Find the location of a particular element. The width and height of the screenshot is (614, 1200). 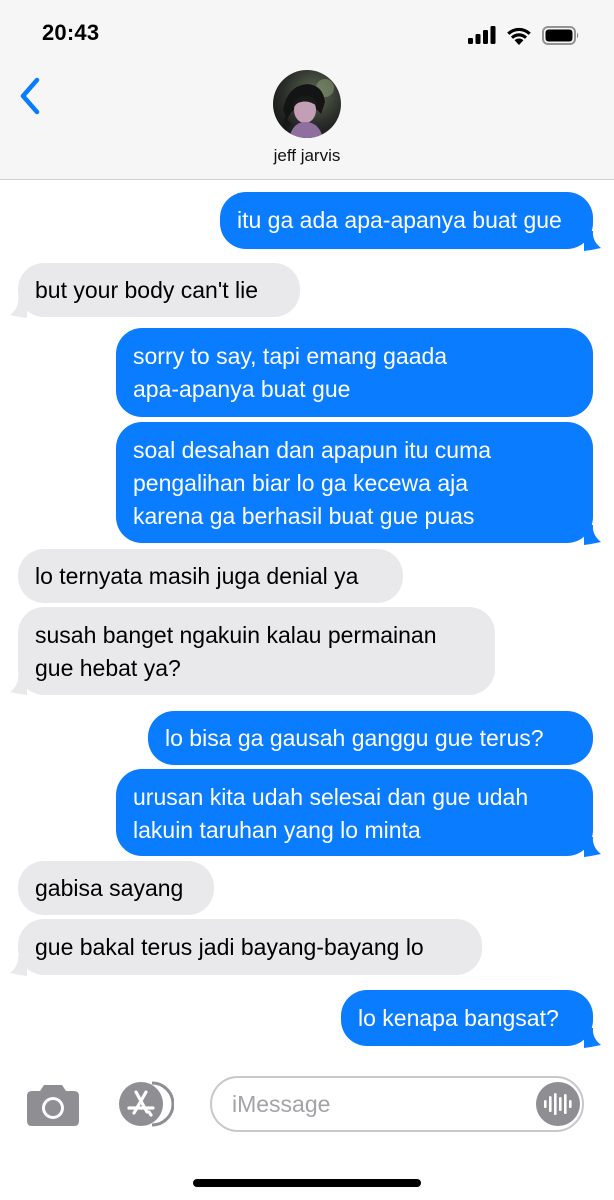

received-message-bubble: gabisa sayang is located at coordinates (116, 888).